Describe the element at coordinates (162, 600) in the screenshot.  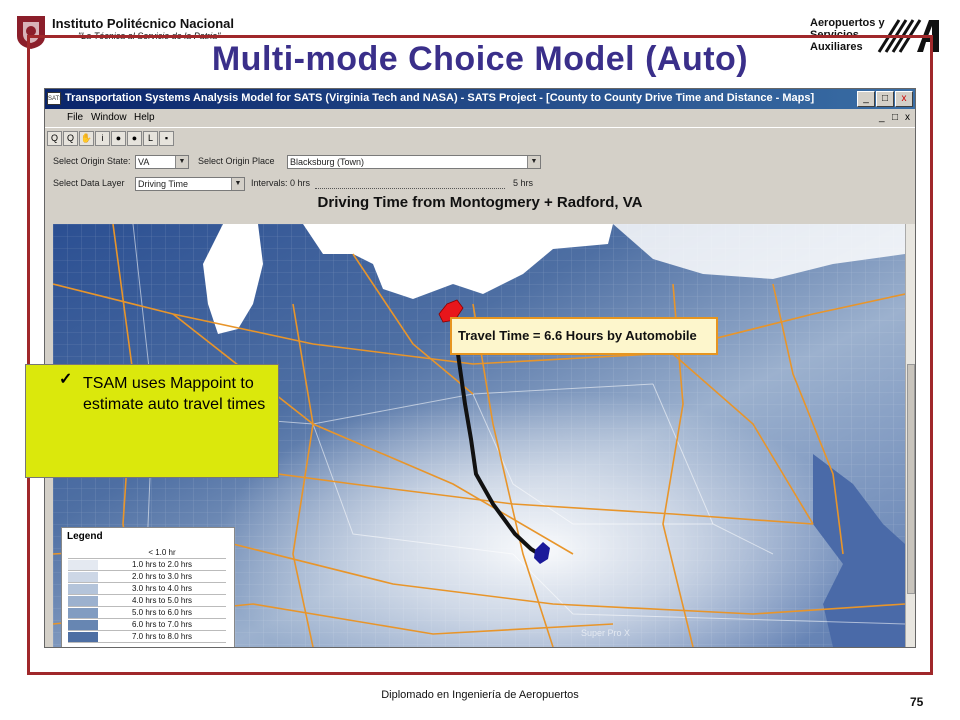
I see `legend-label: 4.0 hrs to 5.0 hrs` at that location.